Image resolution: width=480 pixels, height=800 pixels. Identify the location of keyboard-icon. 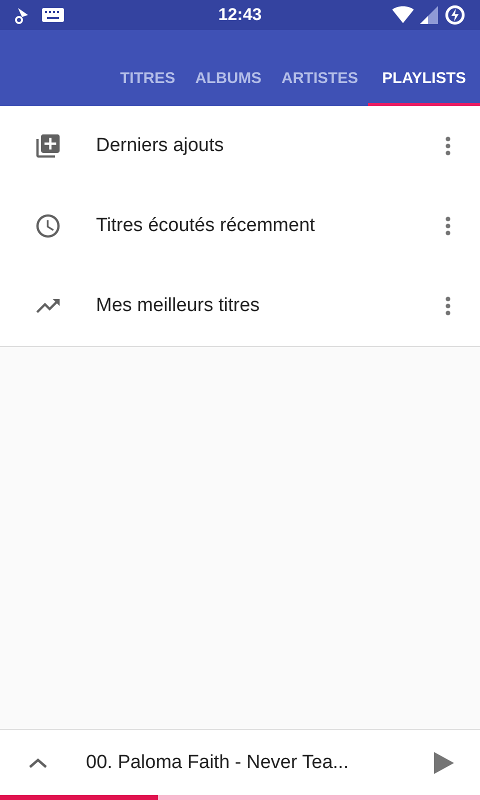
(53, 15).